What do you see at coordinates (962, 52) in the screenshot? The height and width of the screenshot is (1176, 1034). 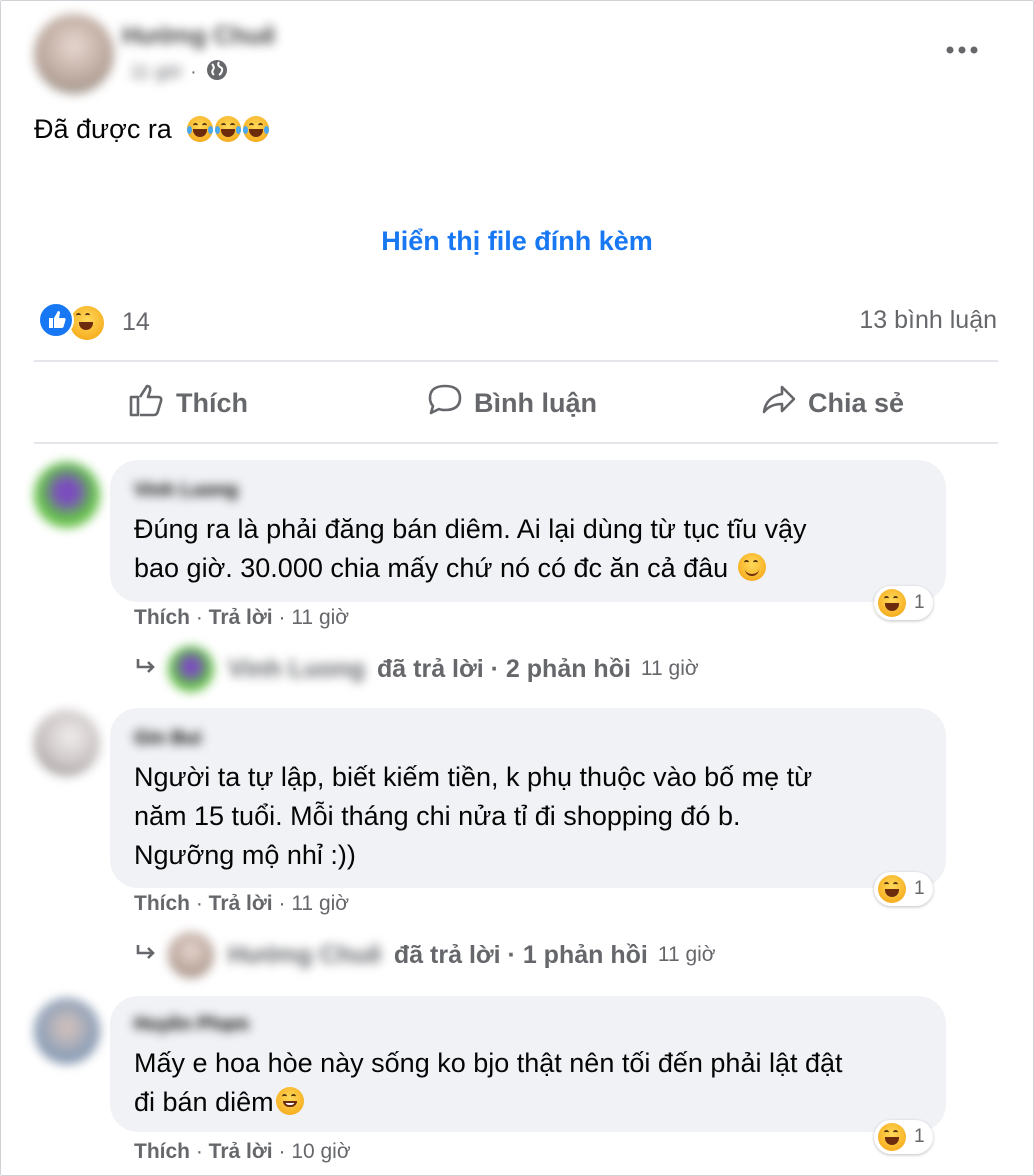 I see `more-options-icon` at bounding box center [962, 52].